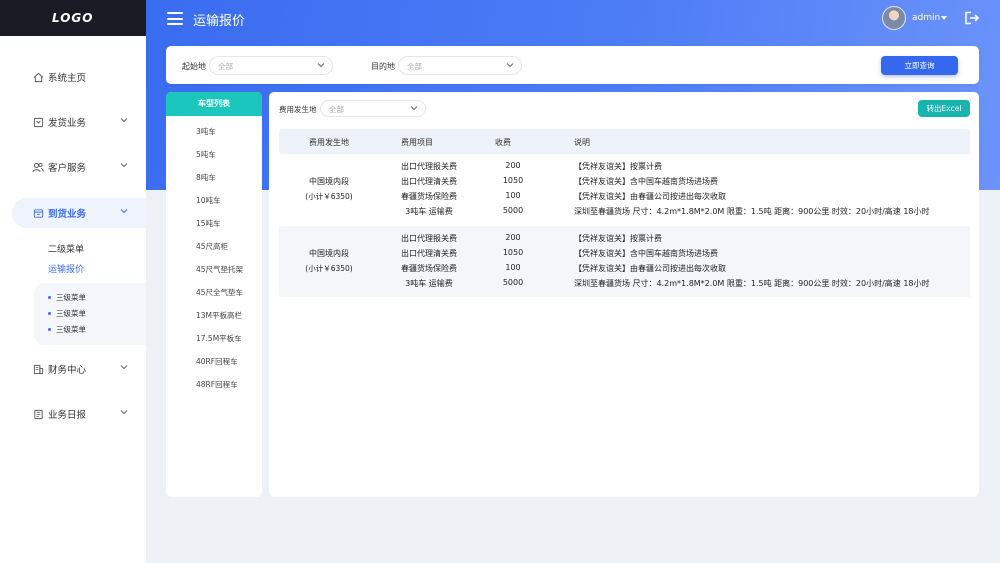 The image size is (1000, 563). Describe the element at coordinates (417, 142) in the screenshot. I see `column-header: 费用项目` at that location.